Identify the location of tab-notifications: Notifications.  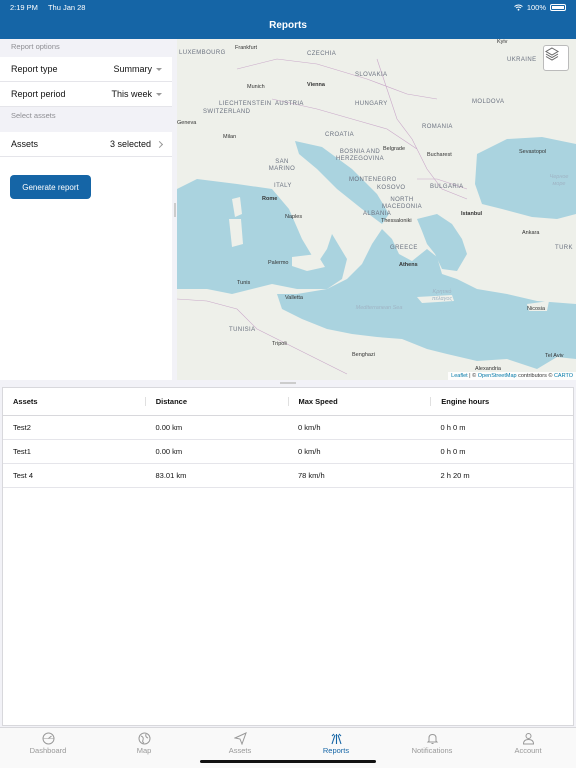
(432, 748).